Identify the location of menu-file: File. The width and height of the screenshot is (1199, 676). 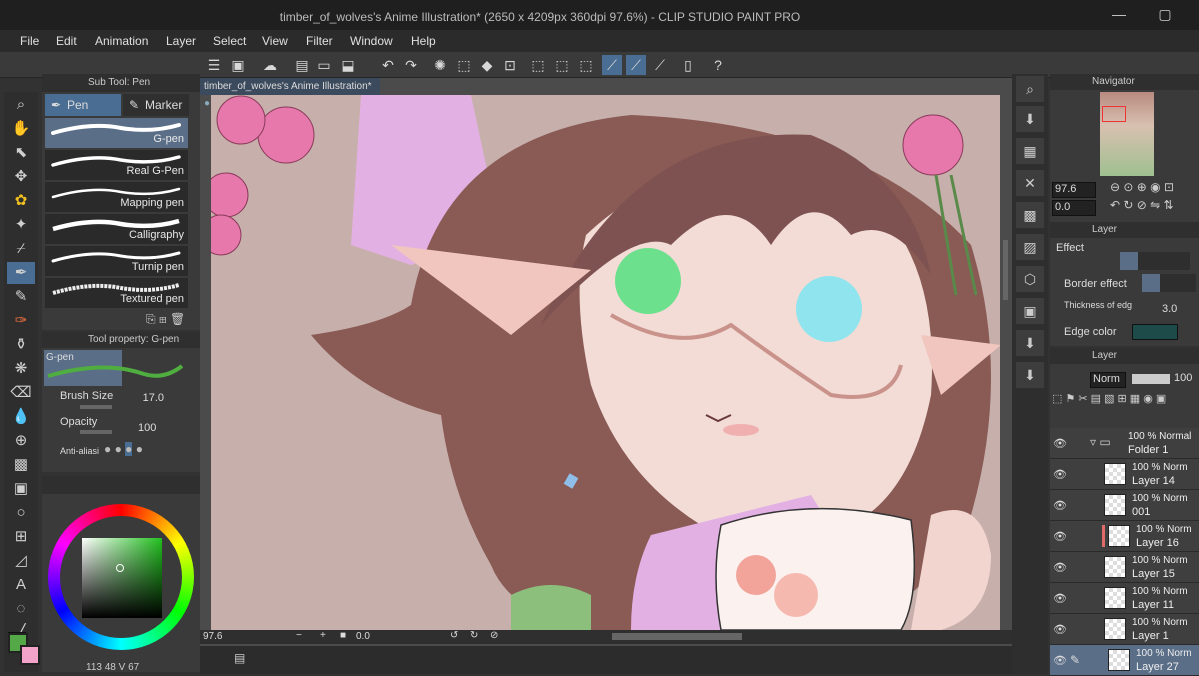
(29, 41).